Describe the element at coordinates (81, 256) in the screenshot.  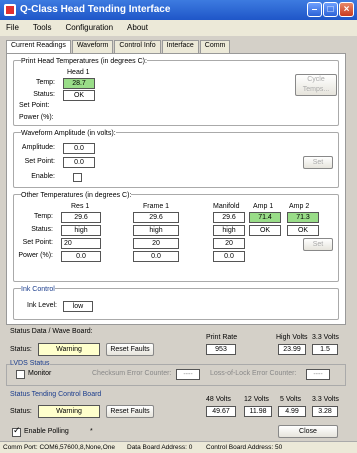
I see `res1-power-value: 0.0` at that location.